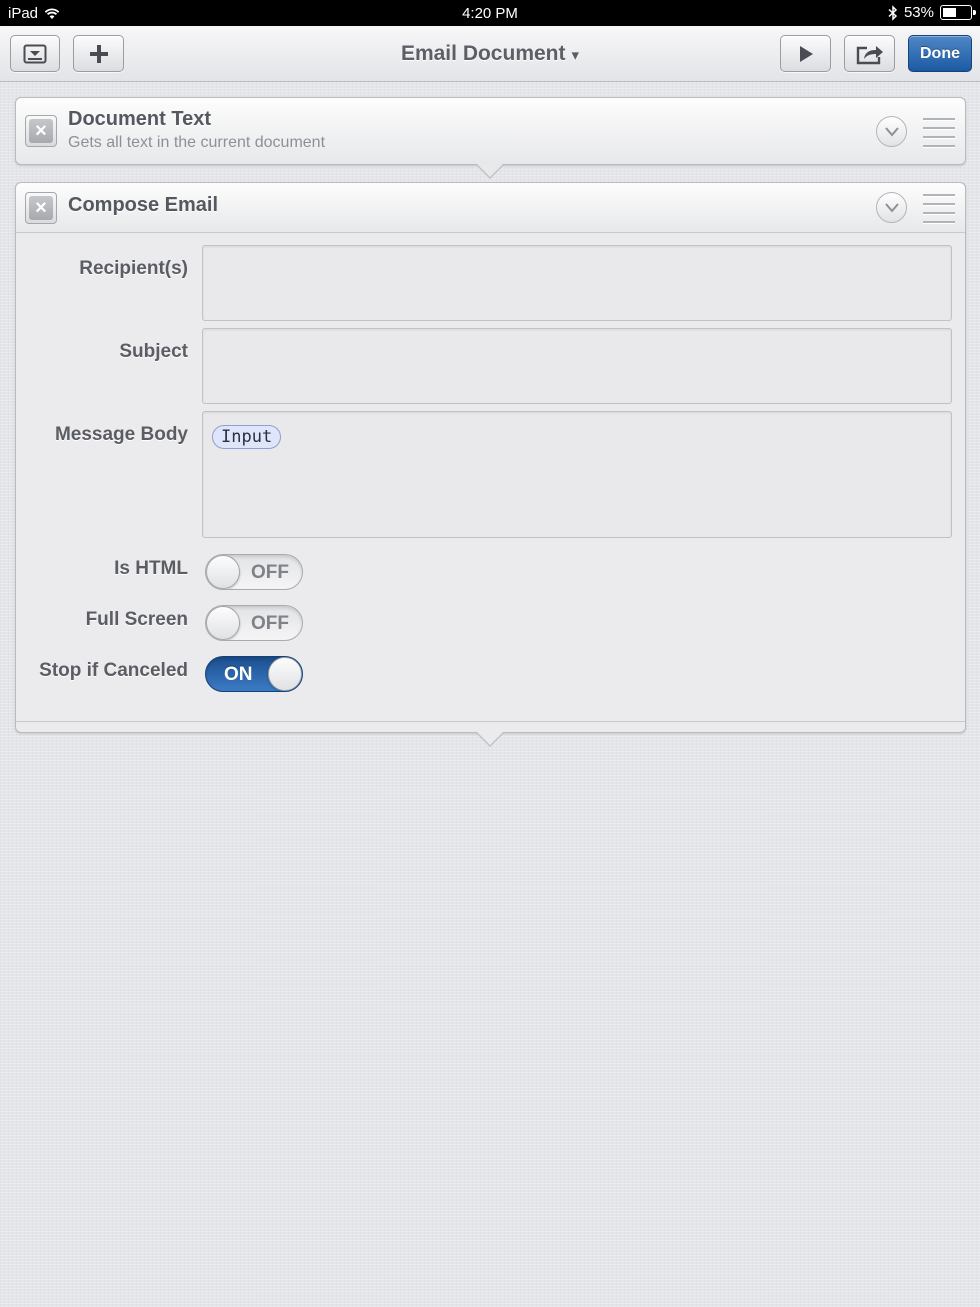 The width and height of the screenshot is (980, 1307). What do you see at coordinates (113, 670) in the screenshot?
I see `stop-if-canceled-label: Stop if Canceled` at bounding box center [113, 670].